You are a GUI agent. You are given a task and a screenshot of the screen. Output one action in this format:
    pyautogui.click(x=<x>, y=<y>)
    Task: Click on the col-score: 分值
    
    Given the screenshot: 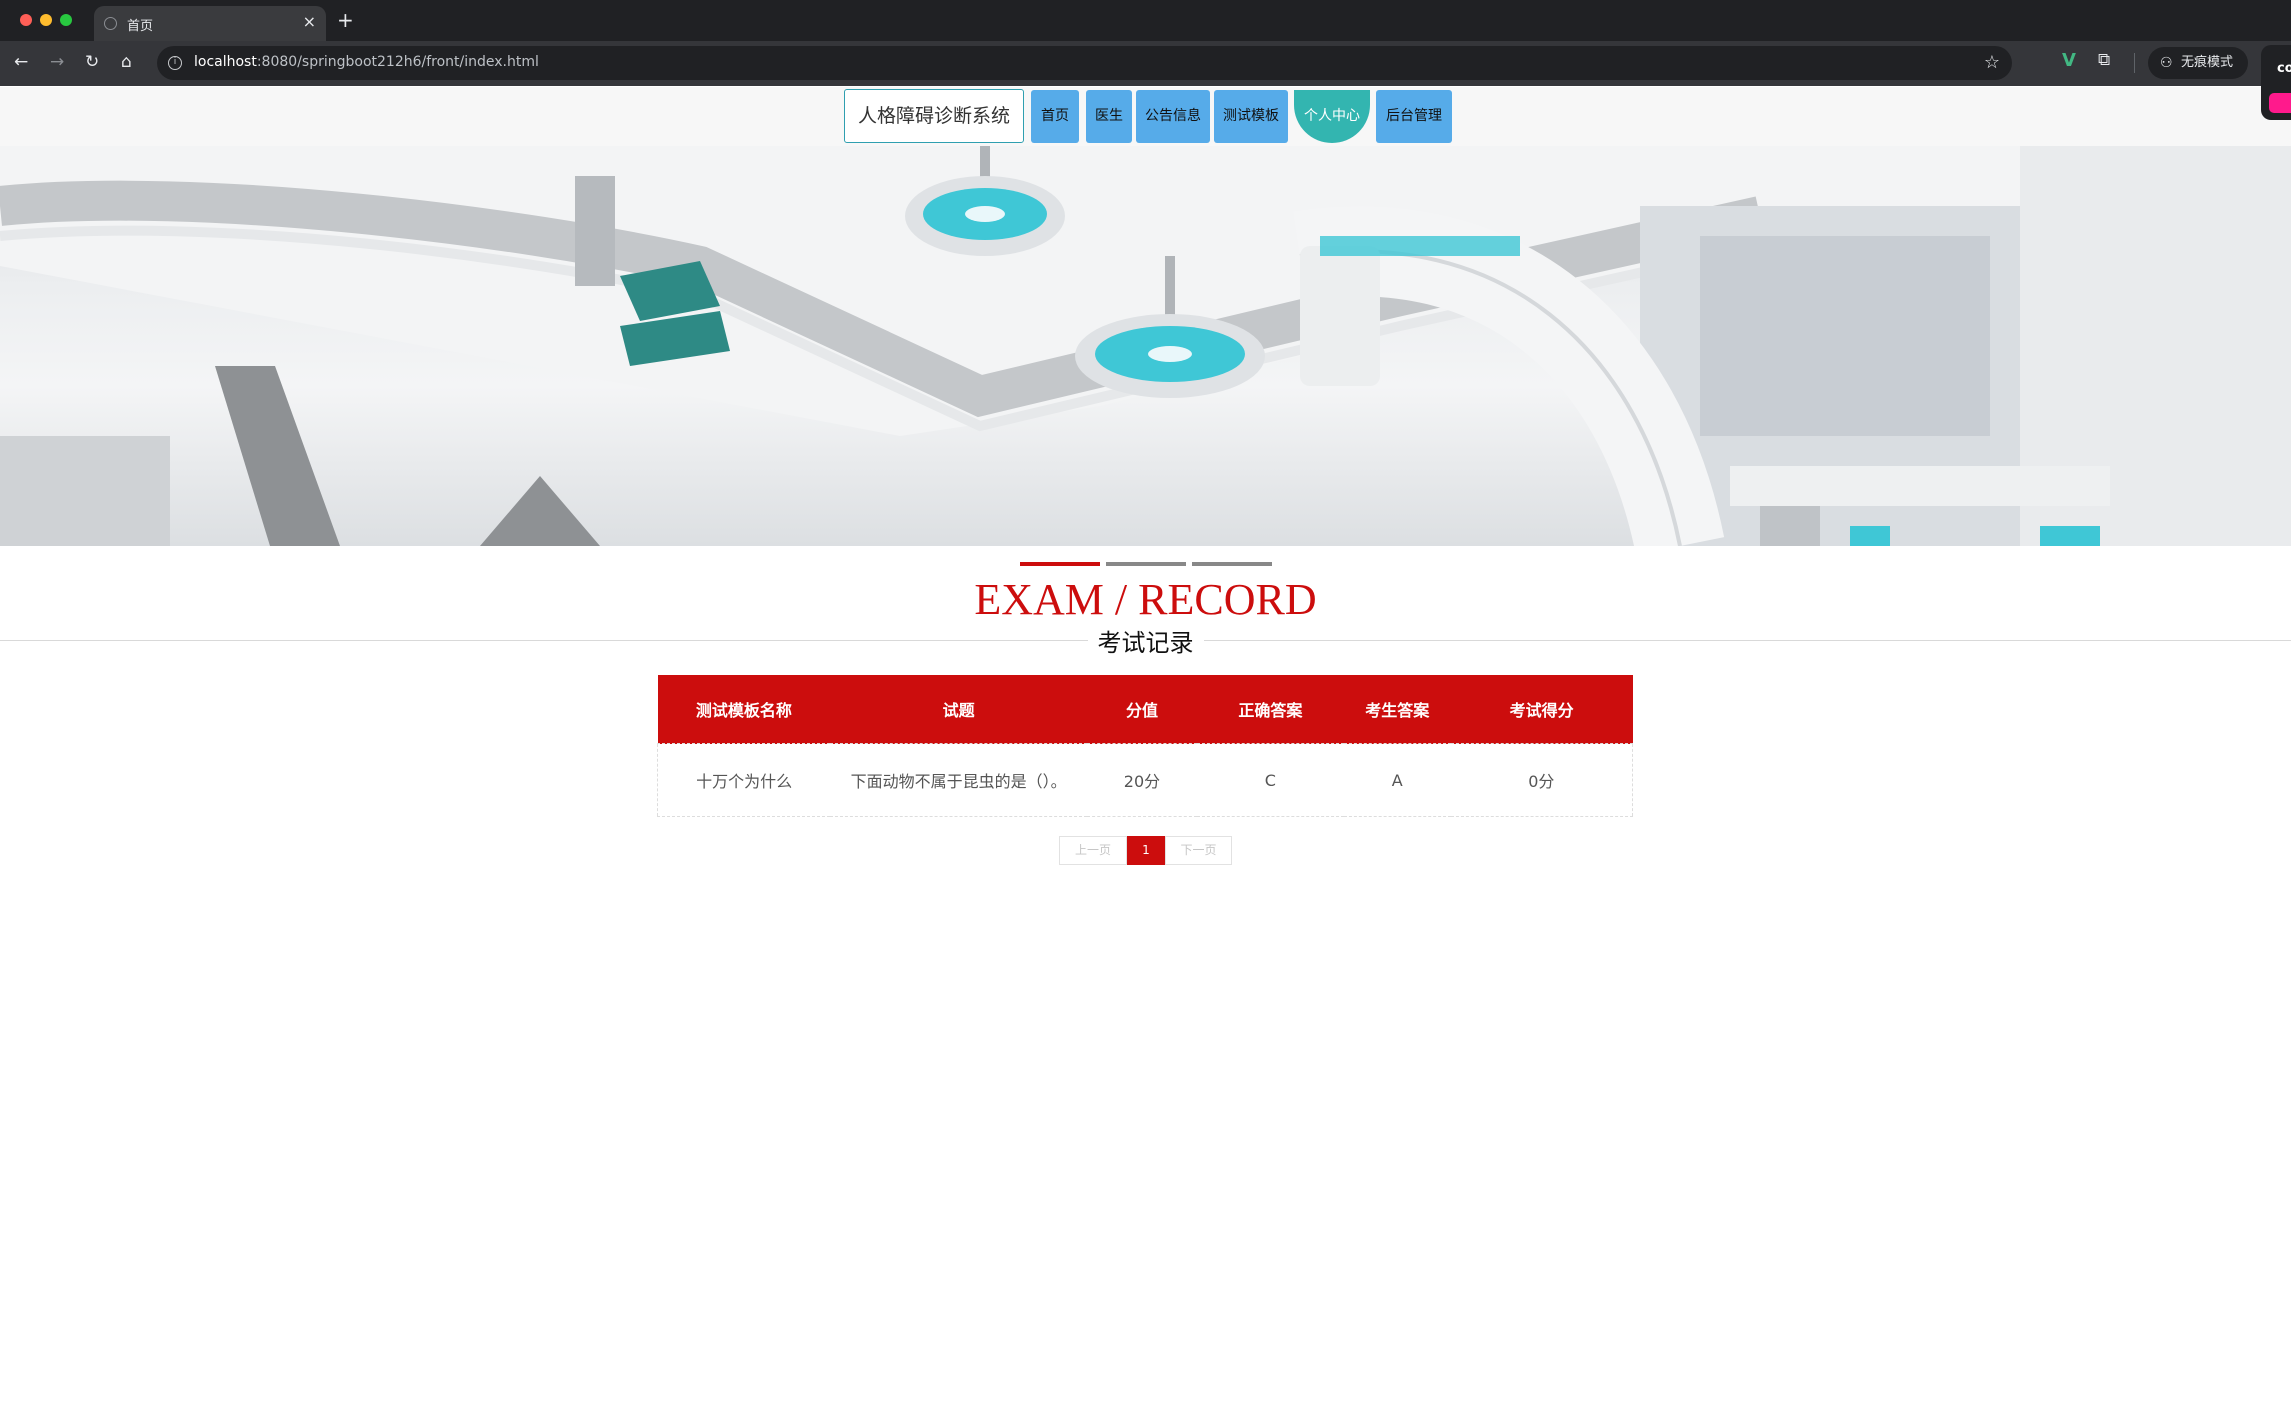 What is the action you would take?
    pyautogui.click(x=1141, y=710)
    